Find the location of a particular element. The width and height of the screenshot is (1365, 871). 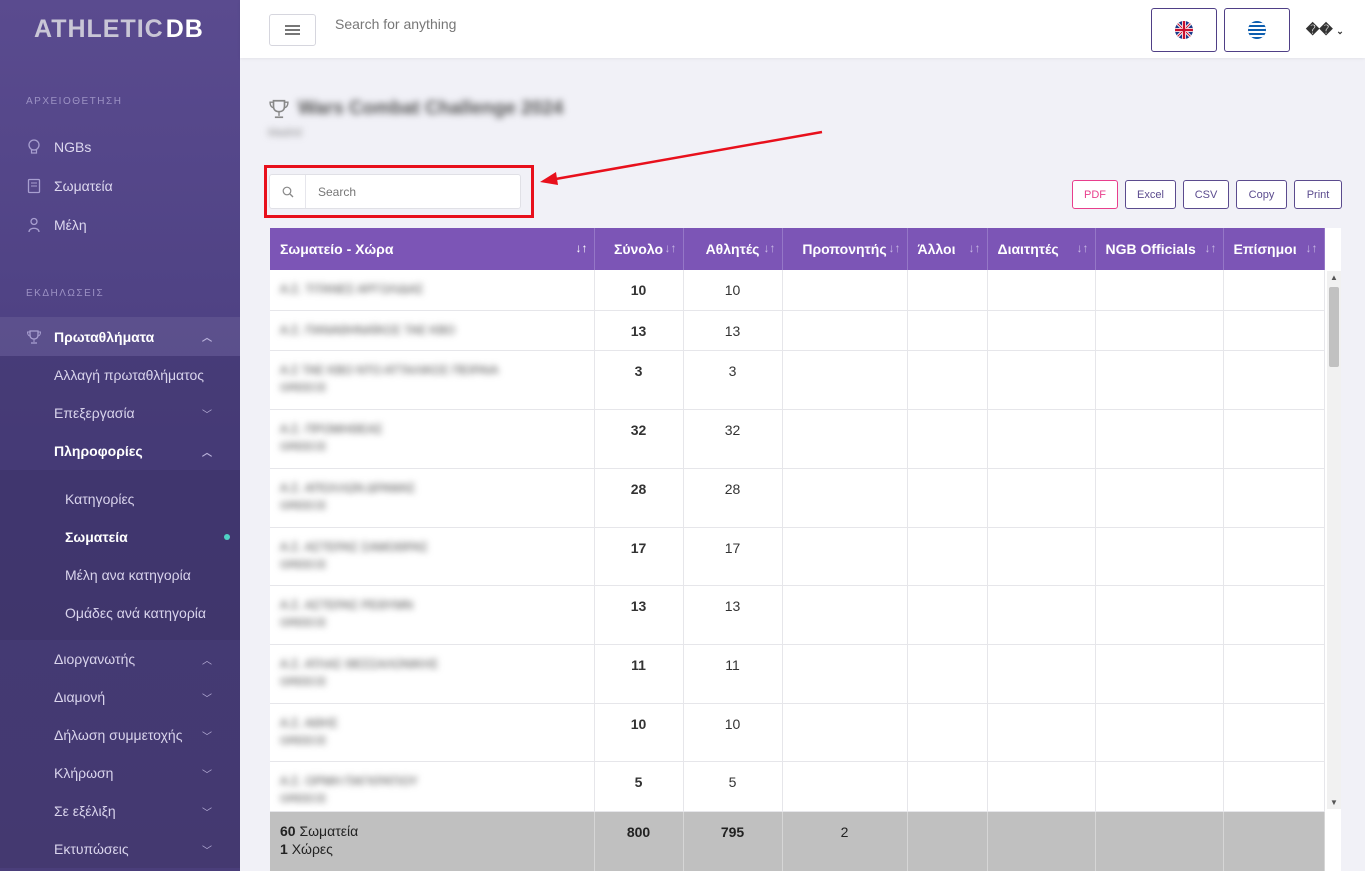

table-row: Α.Σ. ΑΠΟΛΛΩΝ ΔΡΑΜΑΣ GREECE 28 28 is located at coordinates (797, 498).